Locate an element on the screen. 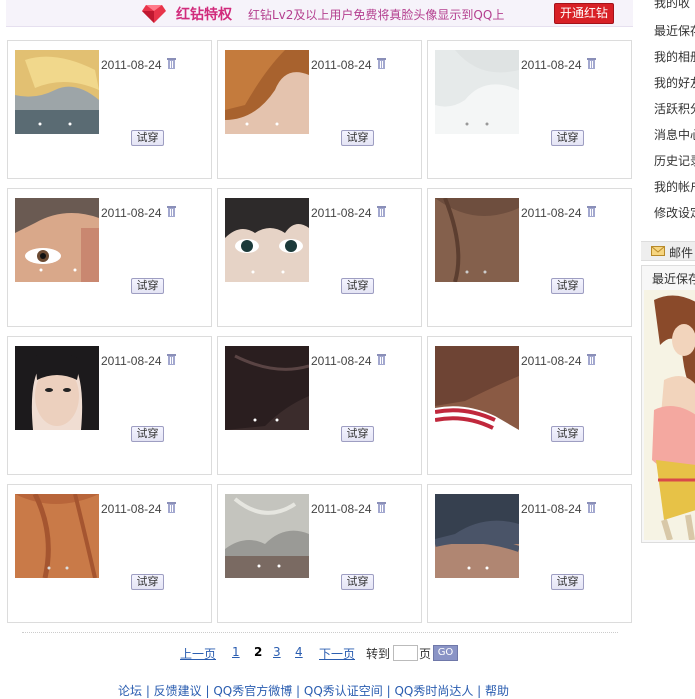 Image resolution: width=695 pixels, height=699 pixels. sidebar-link-history: 历史记录 is located at coordinates (674, 160).